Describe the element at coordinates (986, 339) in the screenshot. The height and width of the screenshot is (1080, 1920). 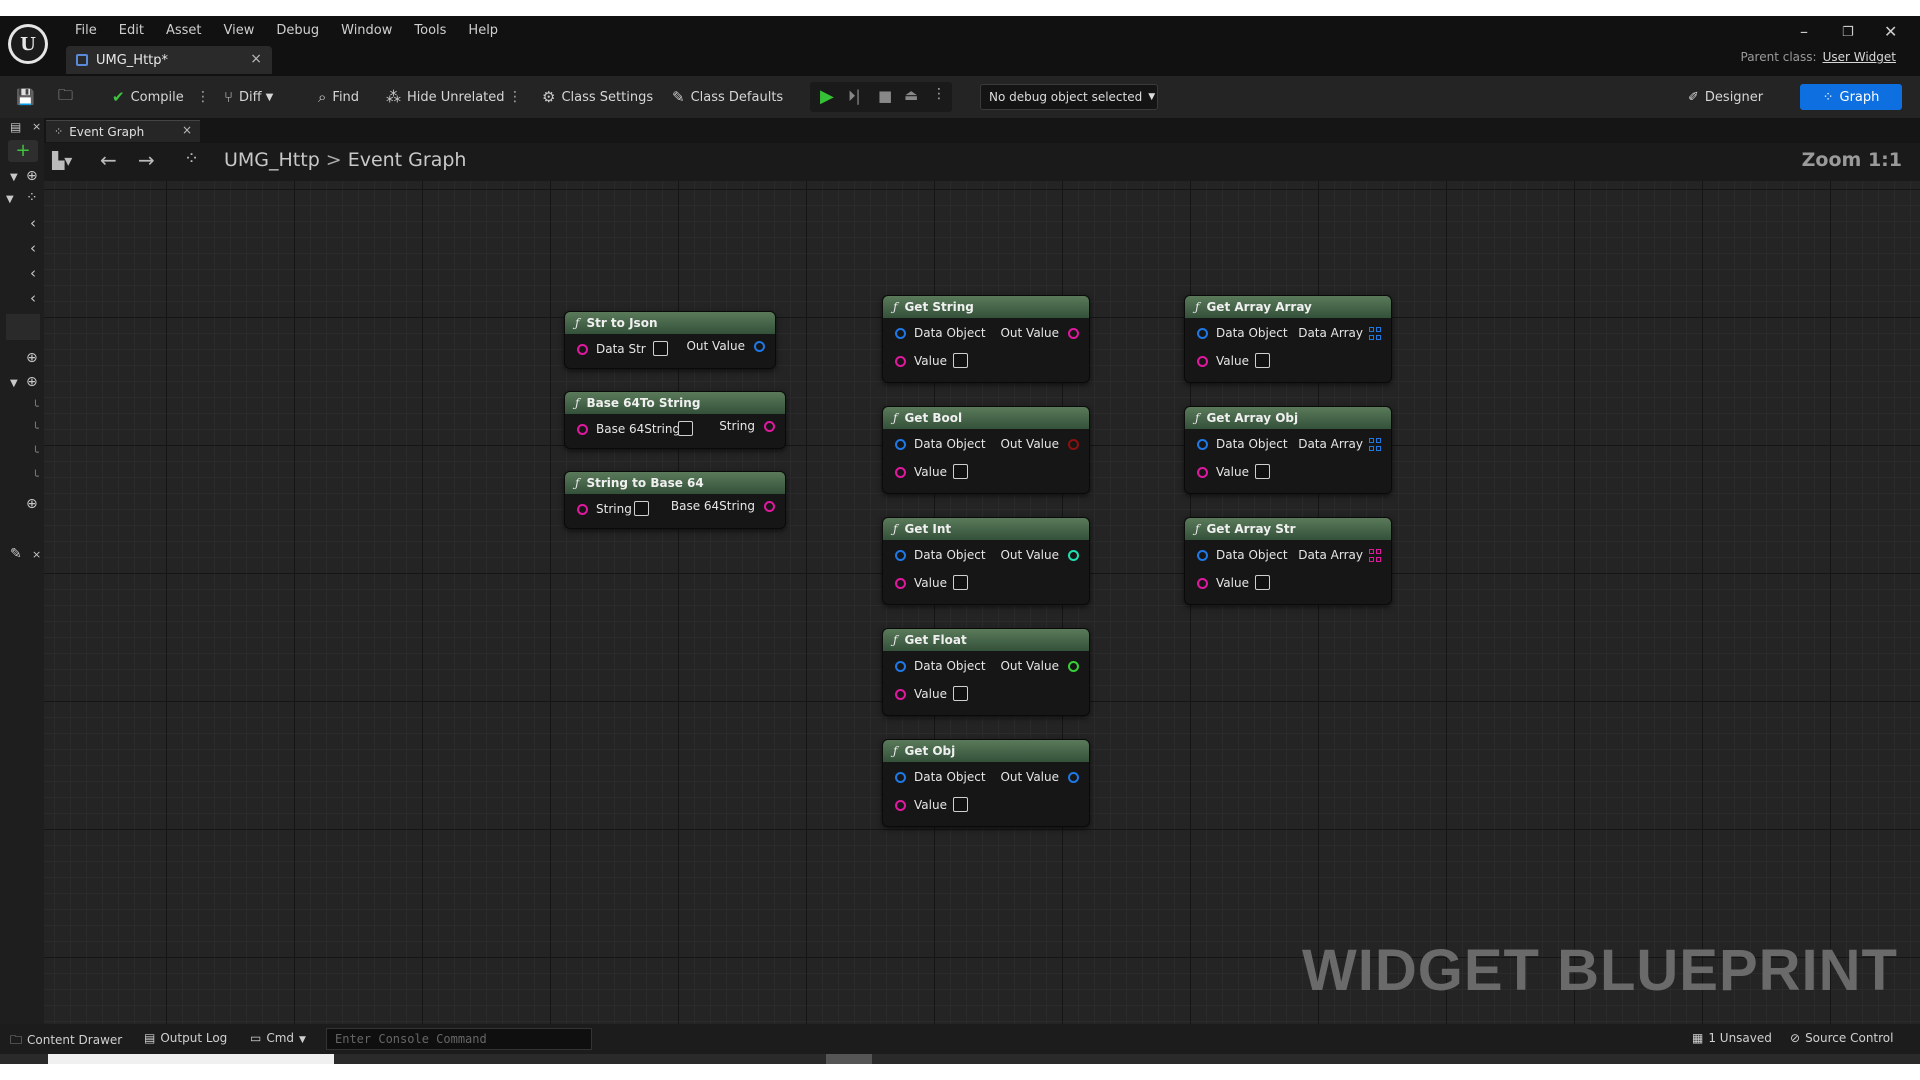
I see `node-get-string: ƒ Get String Data Object Out Value Value` at that location.